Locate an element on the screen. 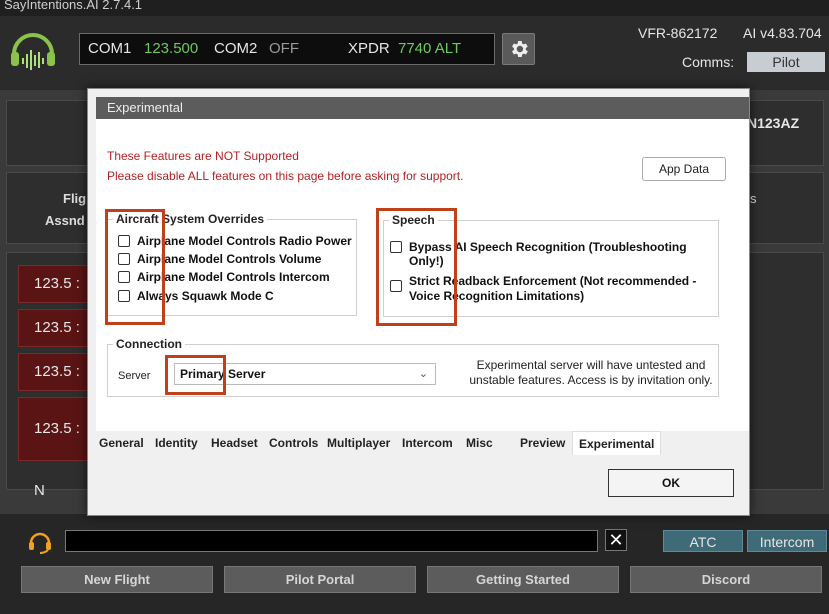 The image size is (829, 614). headset-logo-icon is located at coordinates (33, 51).